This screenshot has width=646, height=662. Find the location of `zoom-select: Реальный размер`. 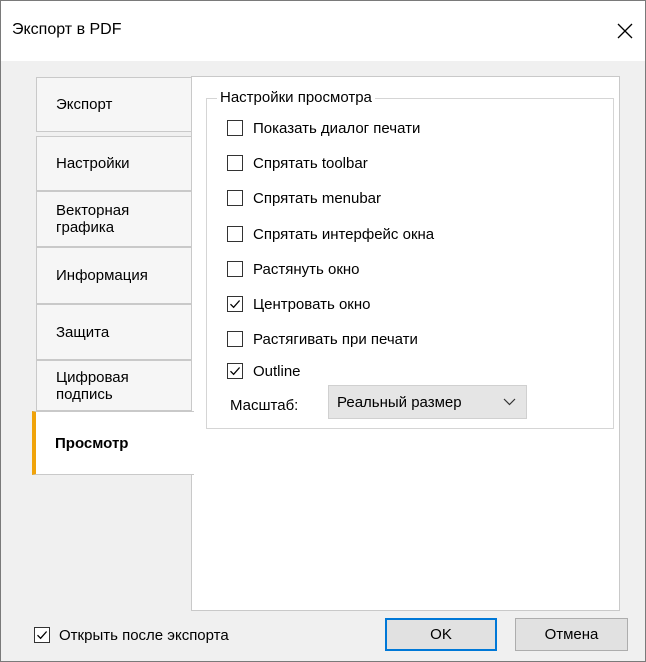

zoom-select: Реальный размер is located at coordinates (427, 402).